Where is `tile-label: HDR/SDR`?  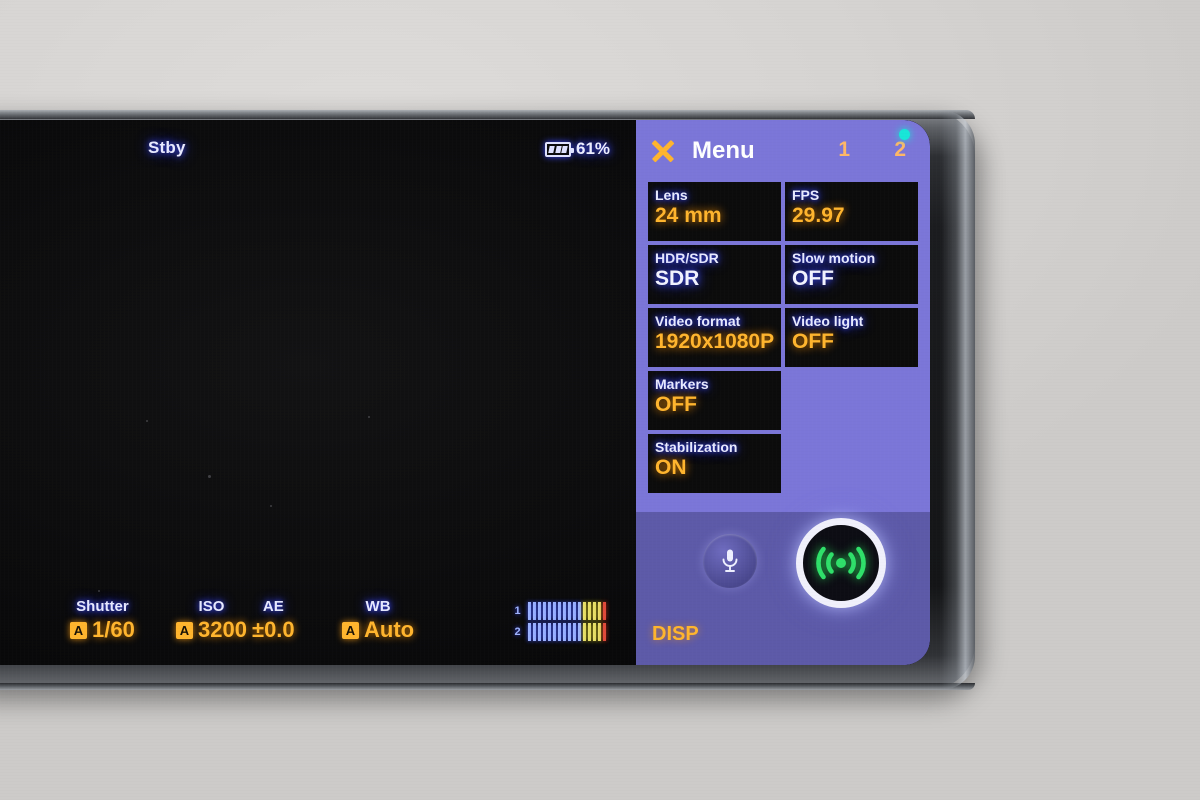 tile-label: HDR/SDR is located at coordinates (687, 258).